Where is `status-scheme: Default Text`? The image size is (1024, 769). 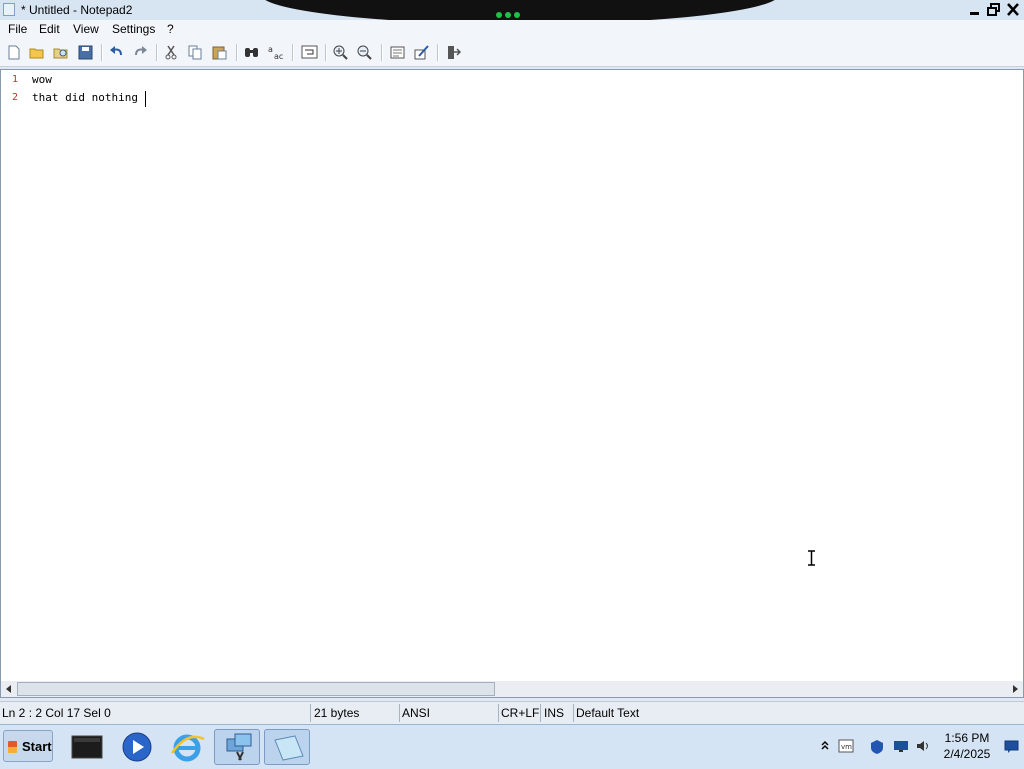
status-scheme: Default Text is located at coordinates (645, 713).